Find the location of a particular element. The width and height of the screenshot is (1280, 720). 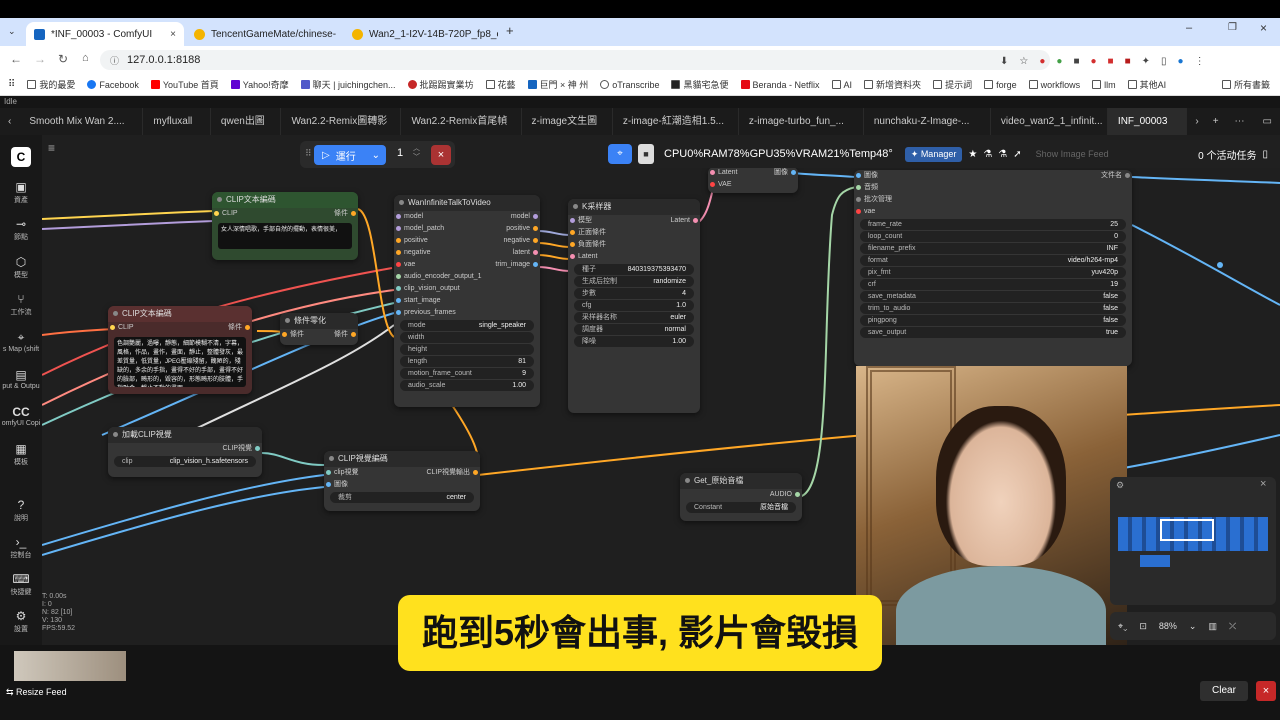

node-widget: 調度器 normal is located at coordinates (634, 329).